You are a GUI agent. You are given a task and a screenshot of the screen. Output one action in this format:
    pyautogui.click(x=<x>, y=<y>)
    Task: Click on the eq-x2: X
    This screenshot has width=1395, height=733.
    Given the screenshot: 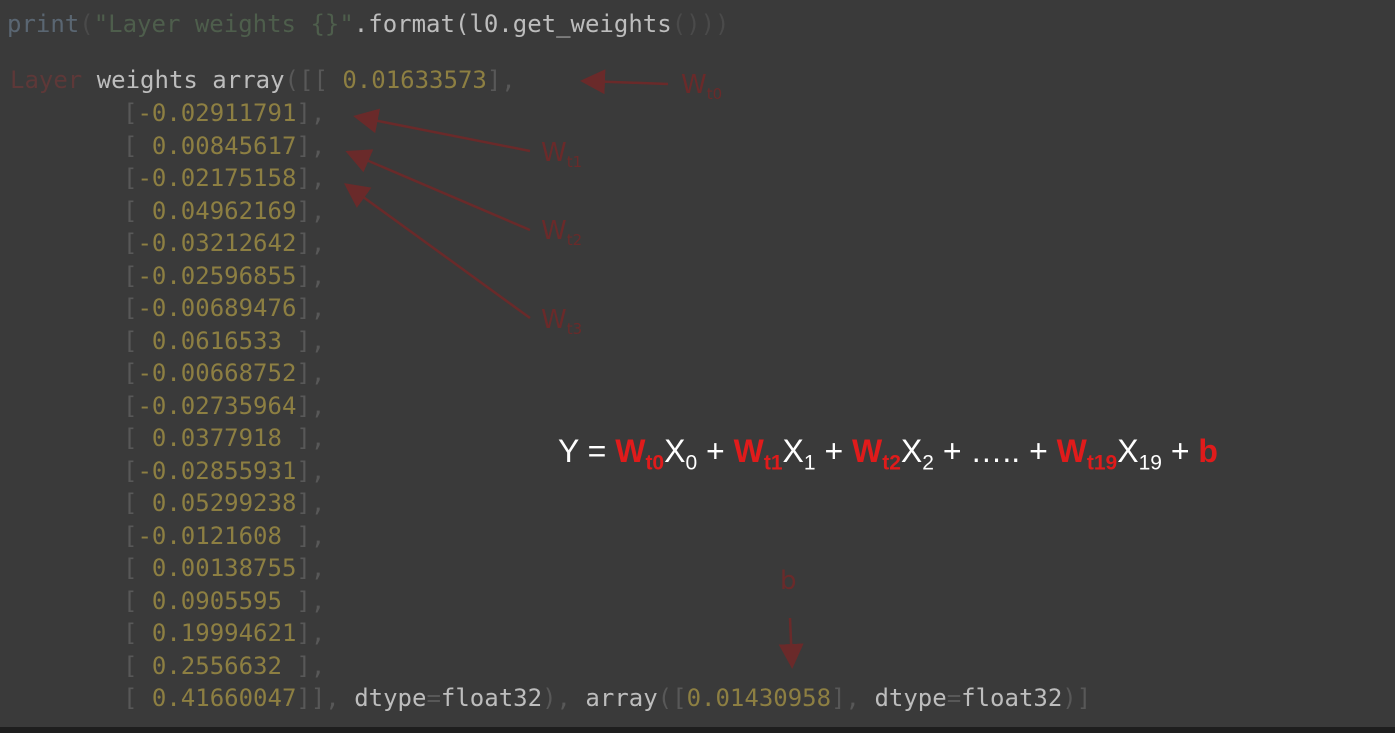 What is the action you would take?
    pyautogui.click(x=911, y=451)
    